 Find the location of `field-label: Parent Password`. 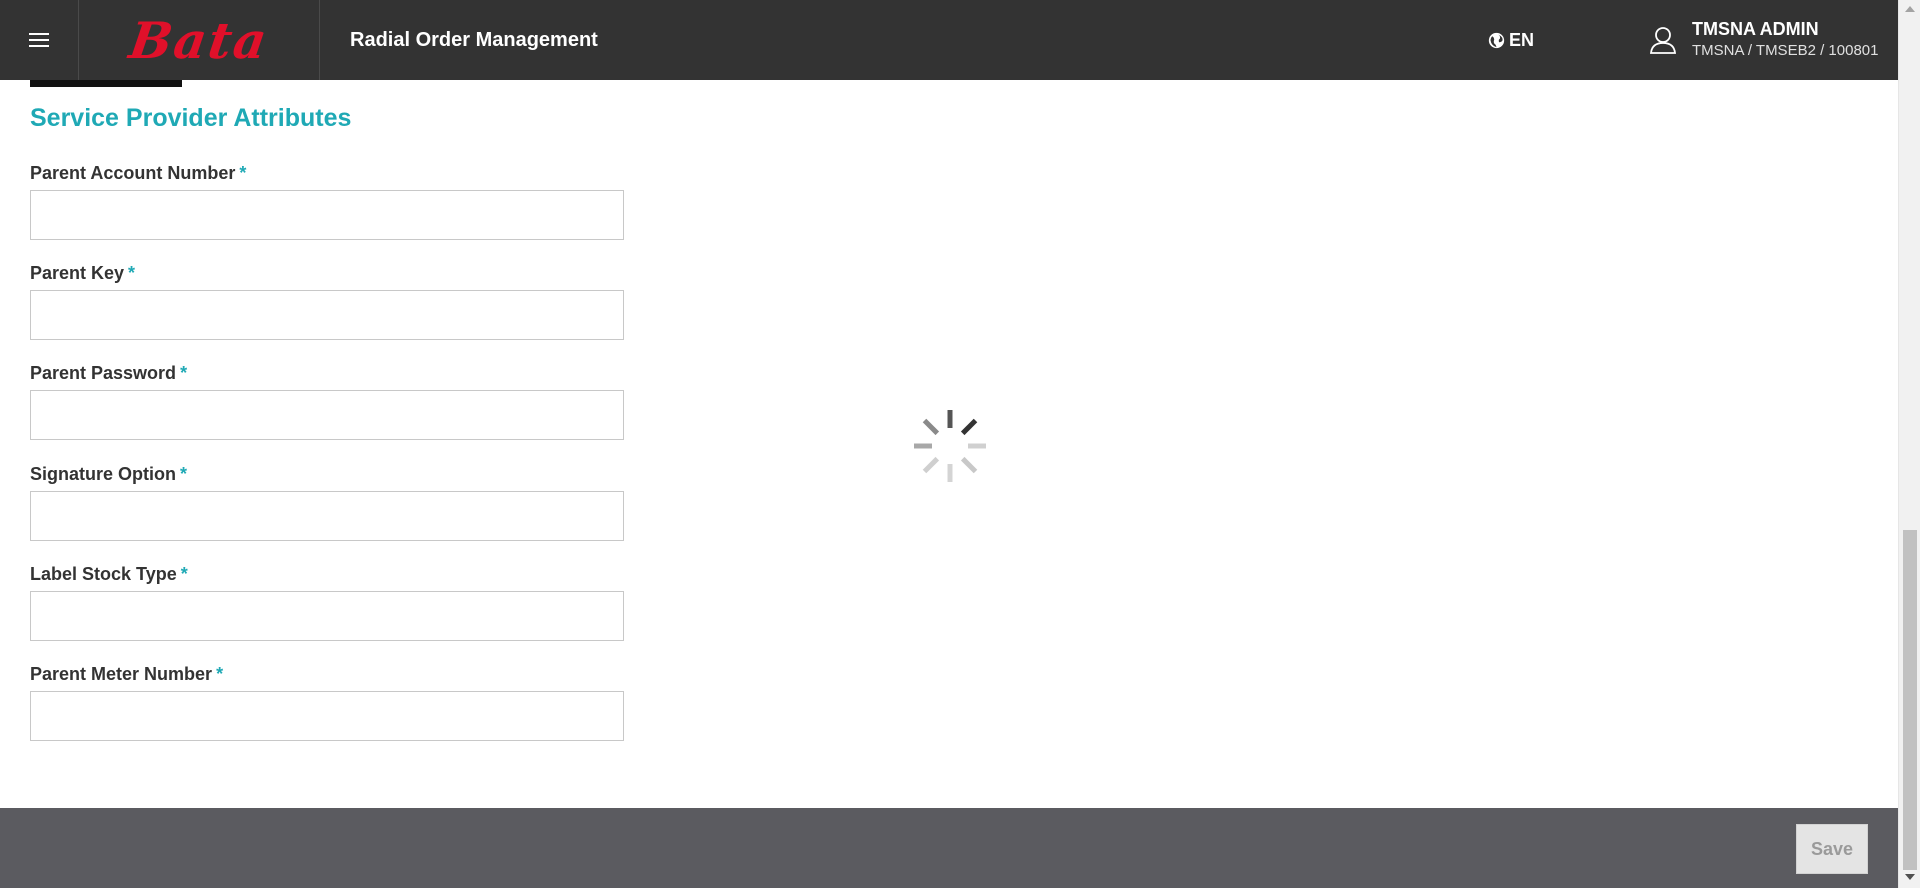

field-label: Parent Password is located at coordinates (103, 373).